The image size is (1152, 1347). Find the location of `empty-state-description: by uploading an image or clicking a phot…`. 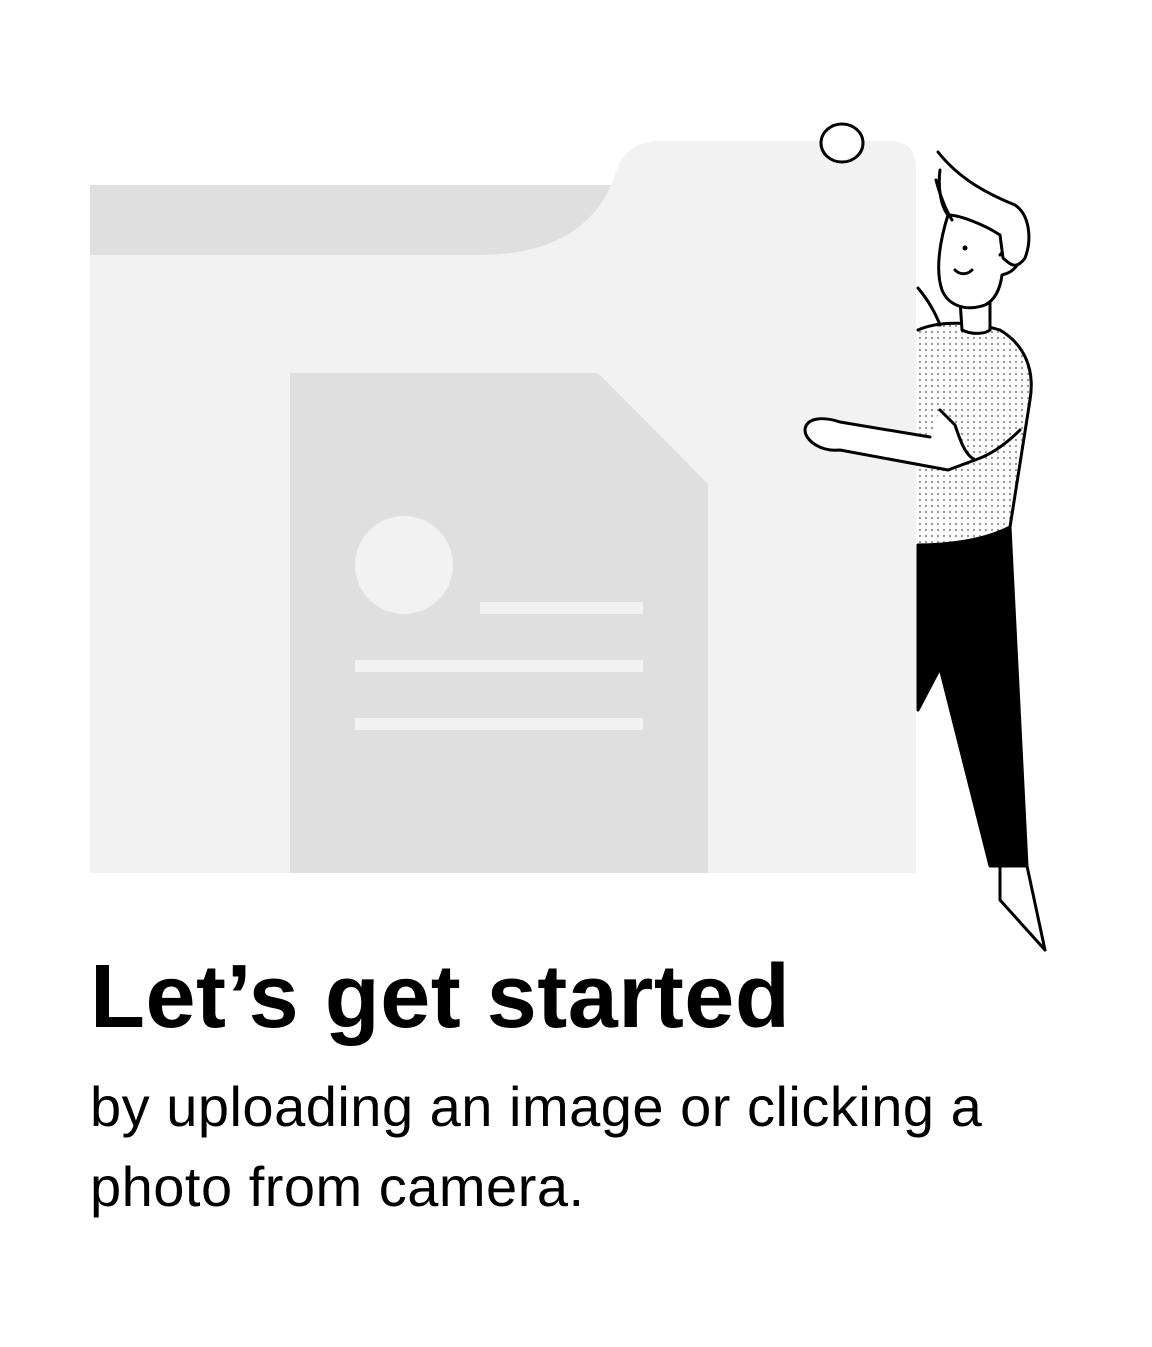

empty-state-description: by uploading an image or clicking a phot… is located at coordinates (536, 1146).